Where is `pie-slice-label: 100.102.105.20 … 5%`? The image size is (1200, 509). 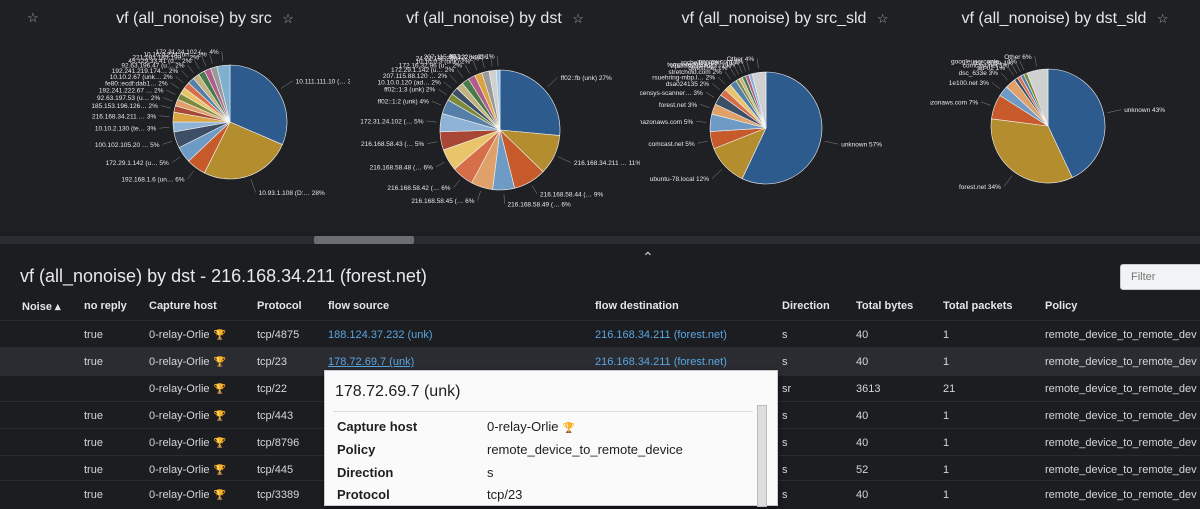
pie-slice-label: 100.102.105.20 … 5% is located at coordinates (127, 145).